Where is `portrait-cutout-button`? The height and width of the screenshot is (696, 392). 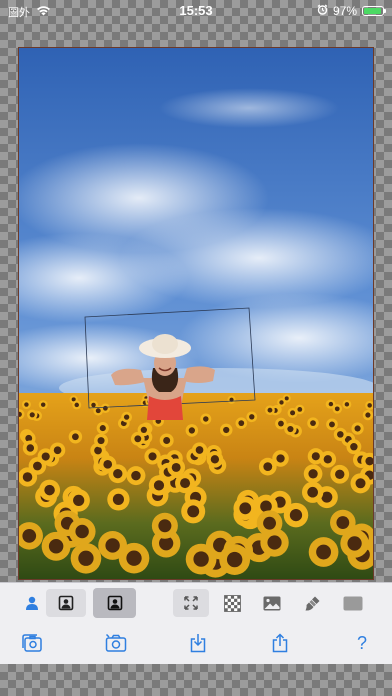
portrait-cutout-button is located at coordinates (114, 603).